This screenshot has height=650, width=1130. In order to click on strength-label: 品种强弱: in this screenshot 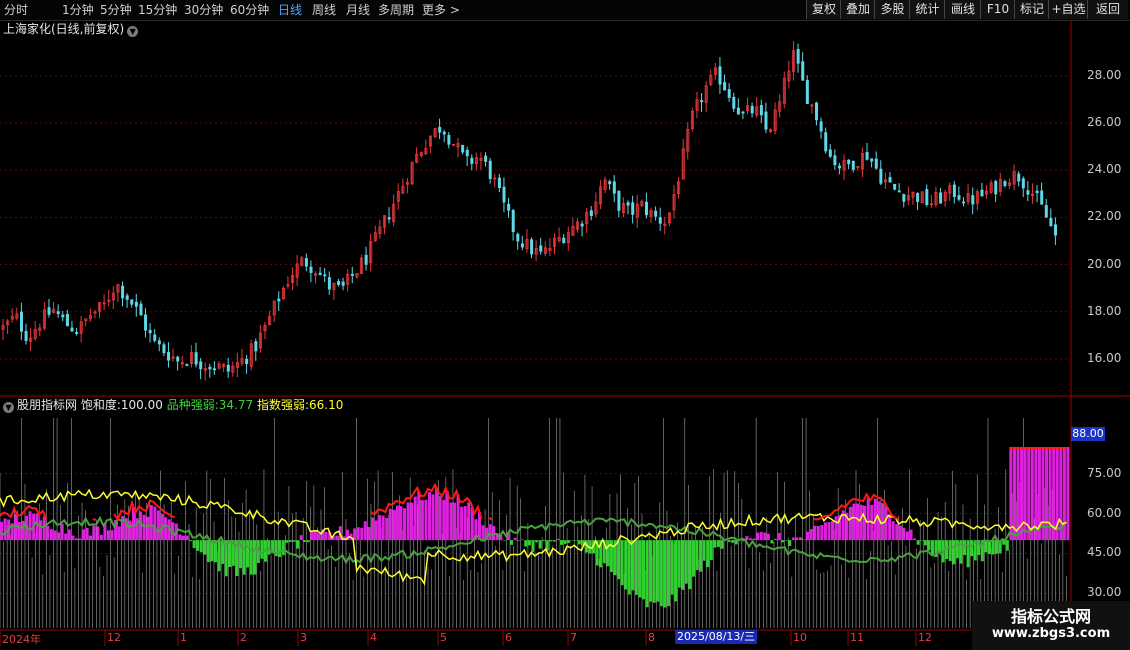, I will do `click(192, 405)`.